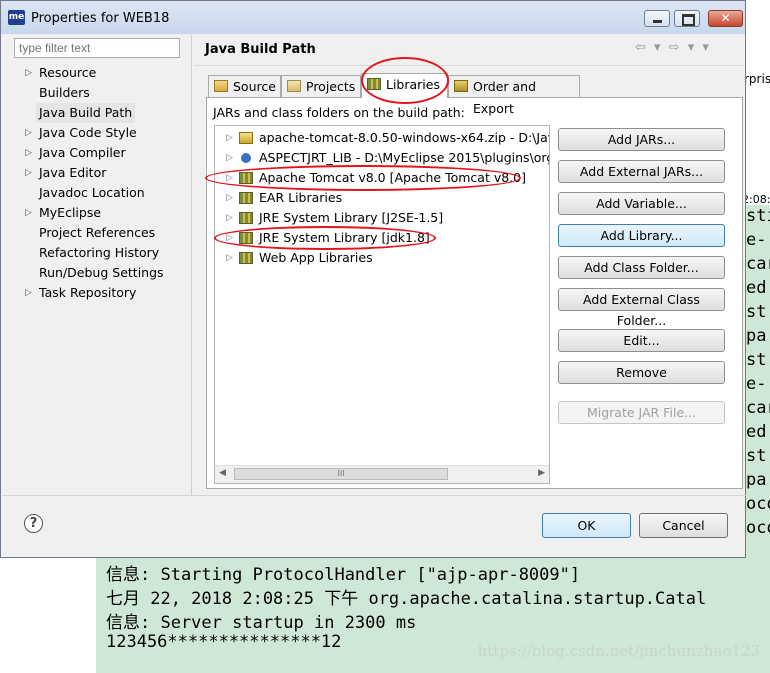 The height and width of the screenshot is (673, 770). I want to click on sidebar-item-project-references: Project References, so click(97, 233).